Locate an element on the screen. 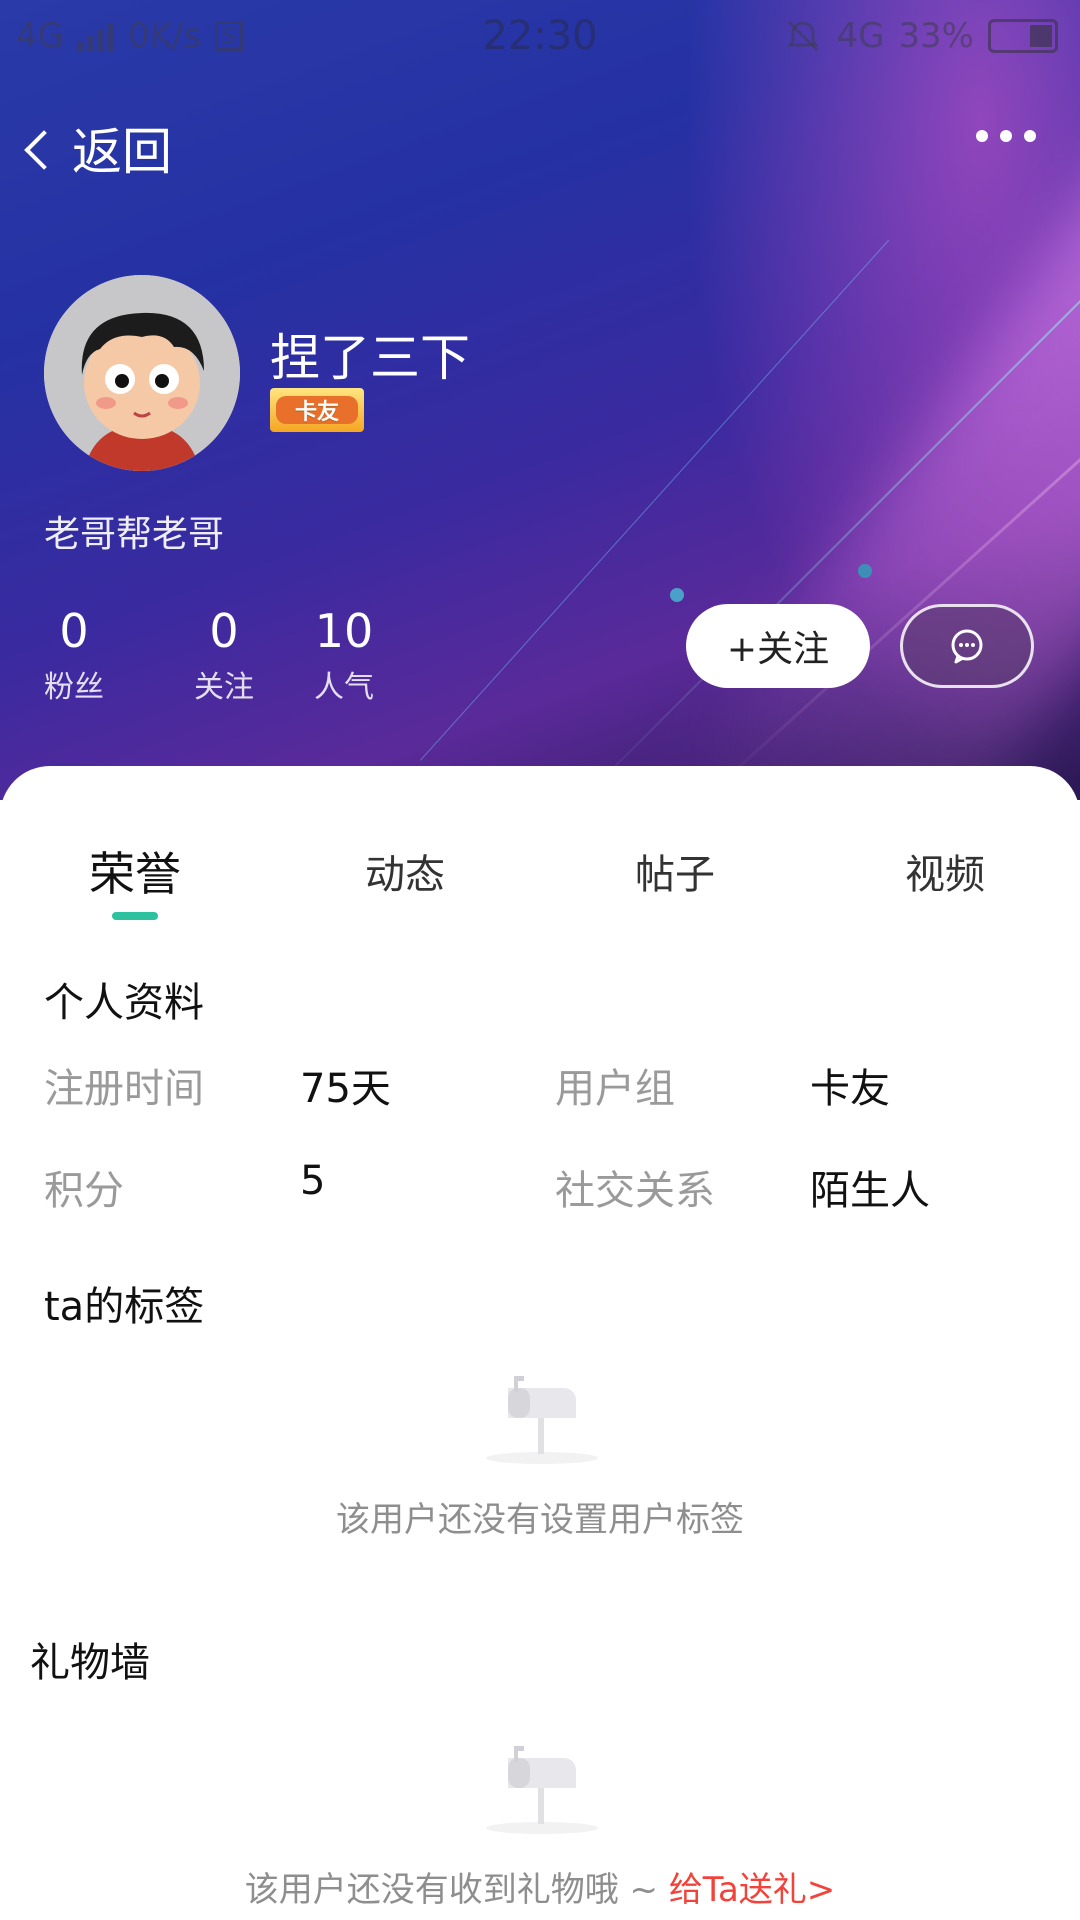 This screenshot has width=1080, height=1920. info-label-relationship: 社交关系 is located at coordinates (635, 1191).